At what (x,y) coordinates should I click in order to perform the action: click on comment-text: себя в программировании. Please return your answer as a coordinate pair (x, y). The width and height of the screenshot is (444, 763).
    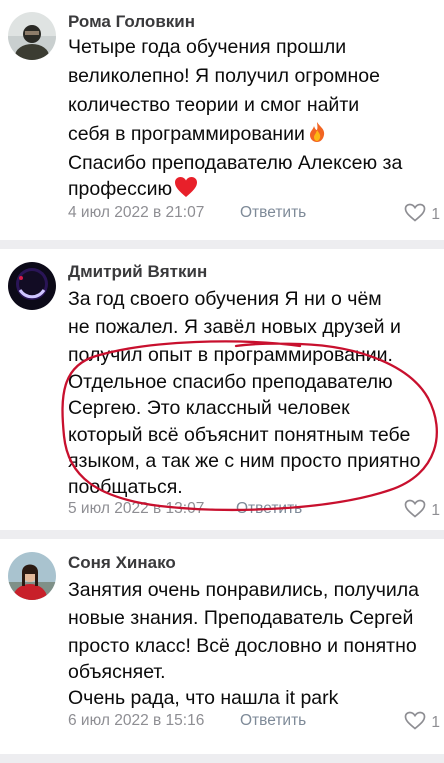
    Looking at the image, I should click on (186, 134).